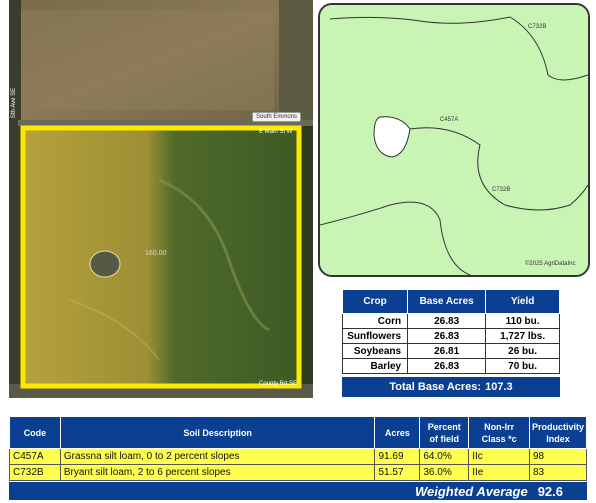  I want to click on crop-name: Soybeans, so click(375, 351).